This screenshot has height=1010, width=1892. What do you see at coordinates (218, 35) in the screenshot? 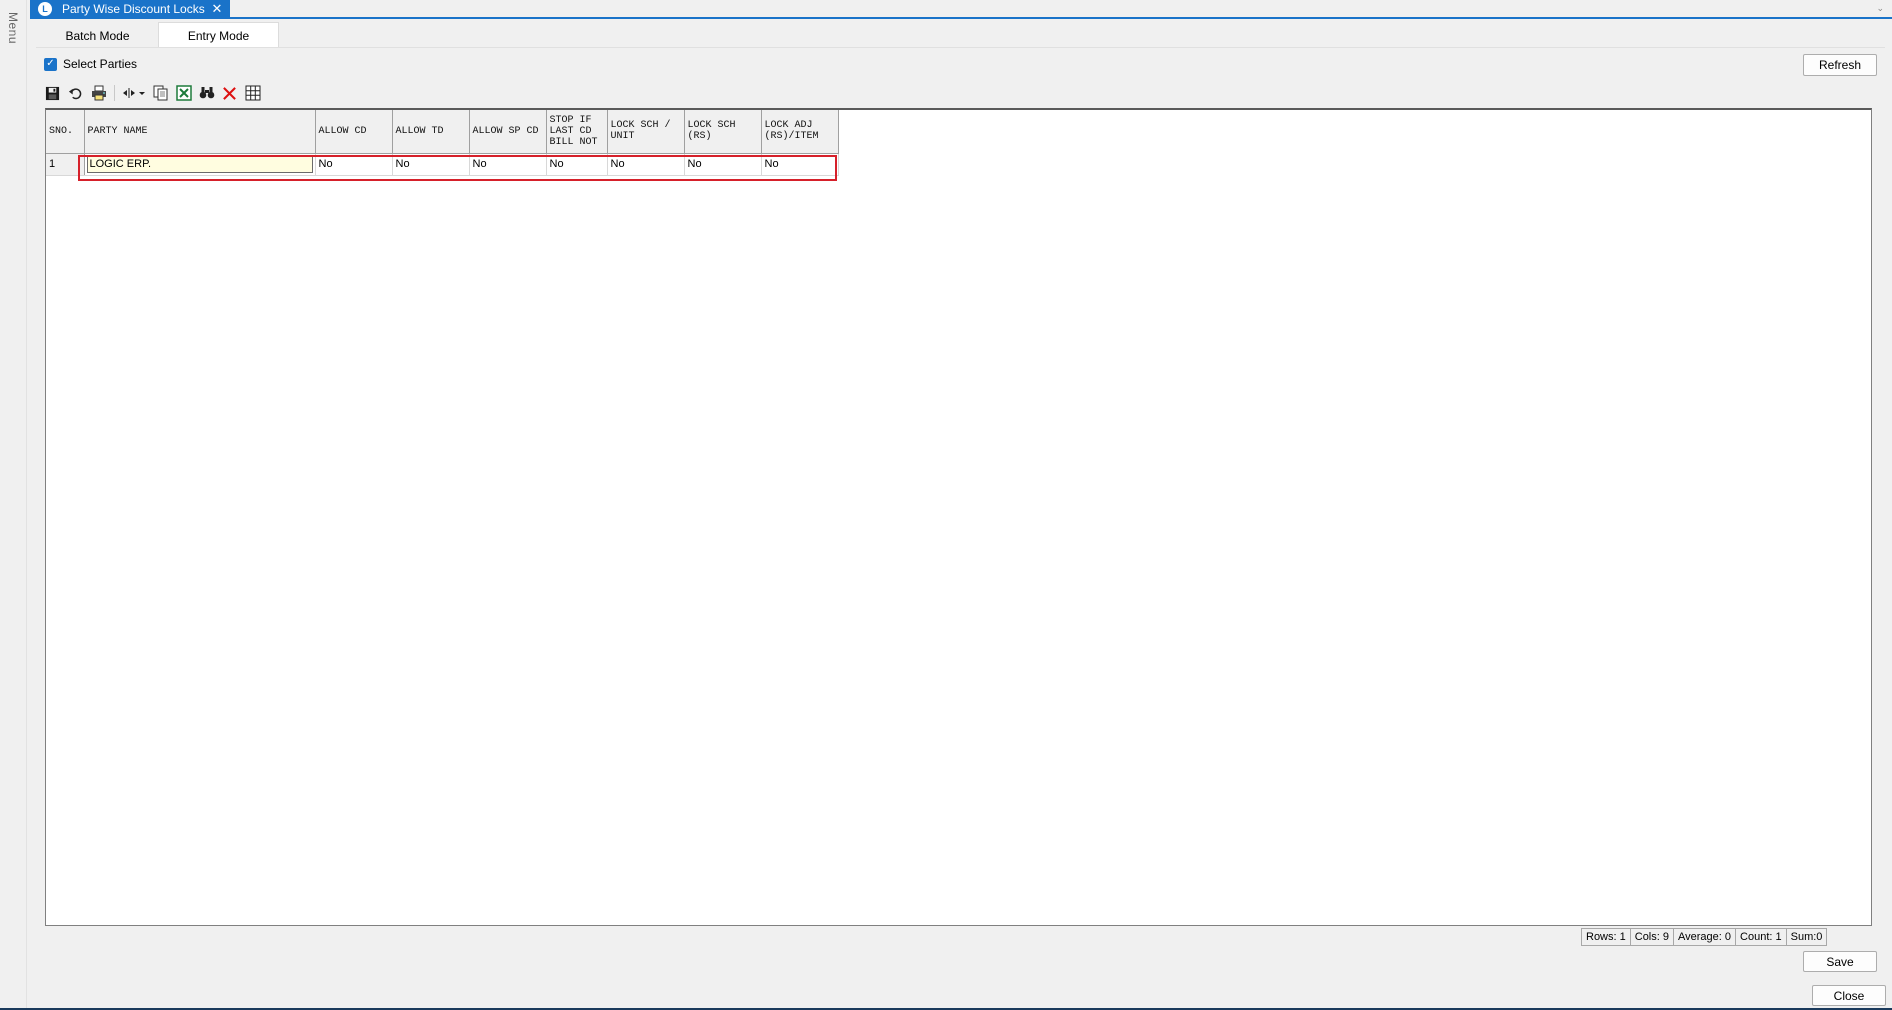
I see `tab-entry-mode: Entry Mode` at bounding box center [218, 35].